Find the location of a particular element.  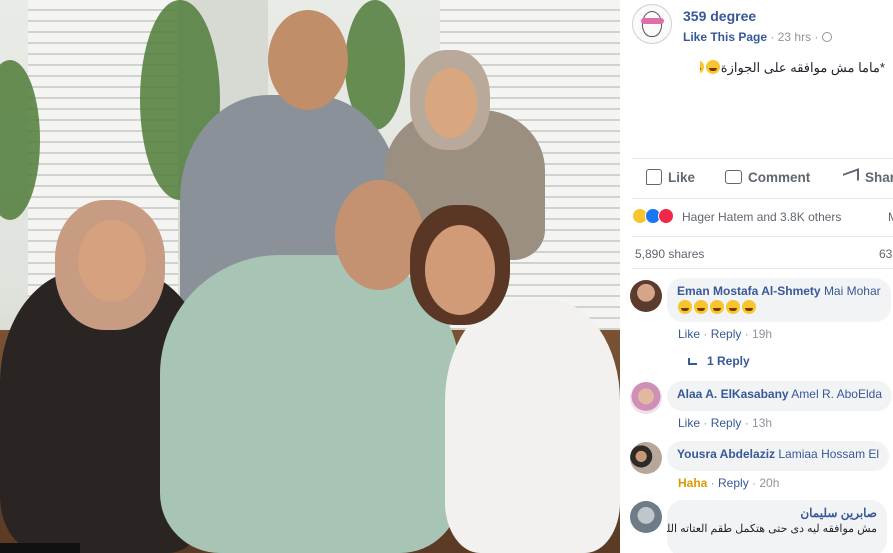

comment-time: 13h is located at coordinates (762, 423).